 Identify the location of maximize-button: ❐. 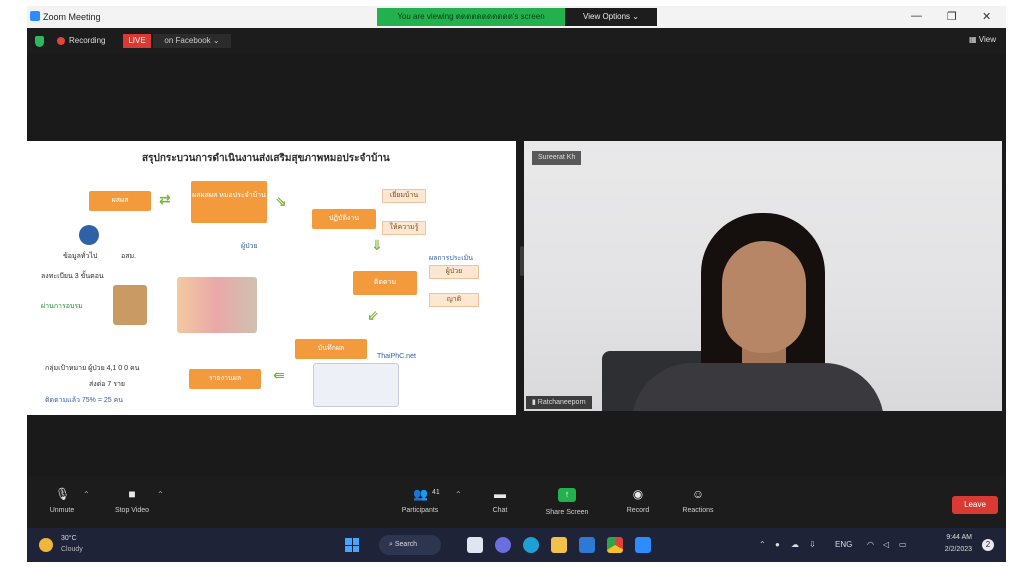
(952, 16).